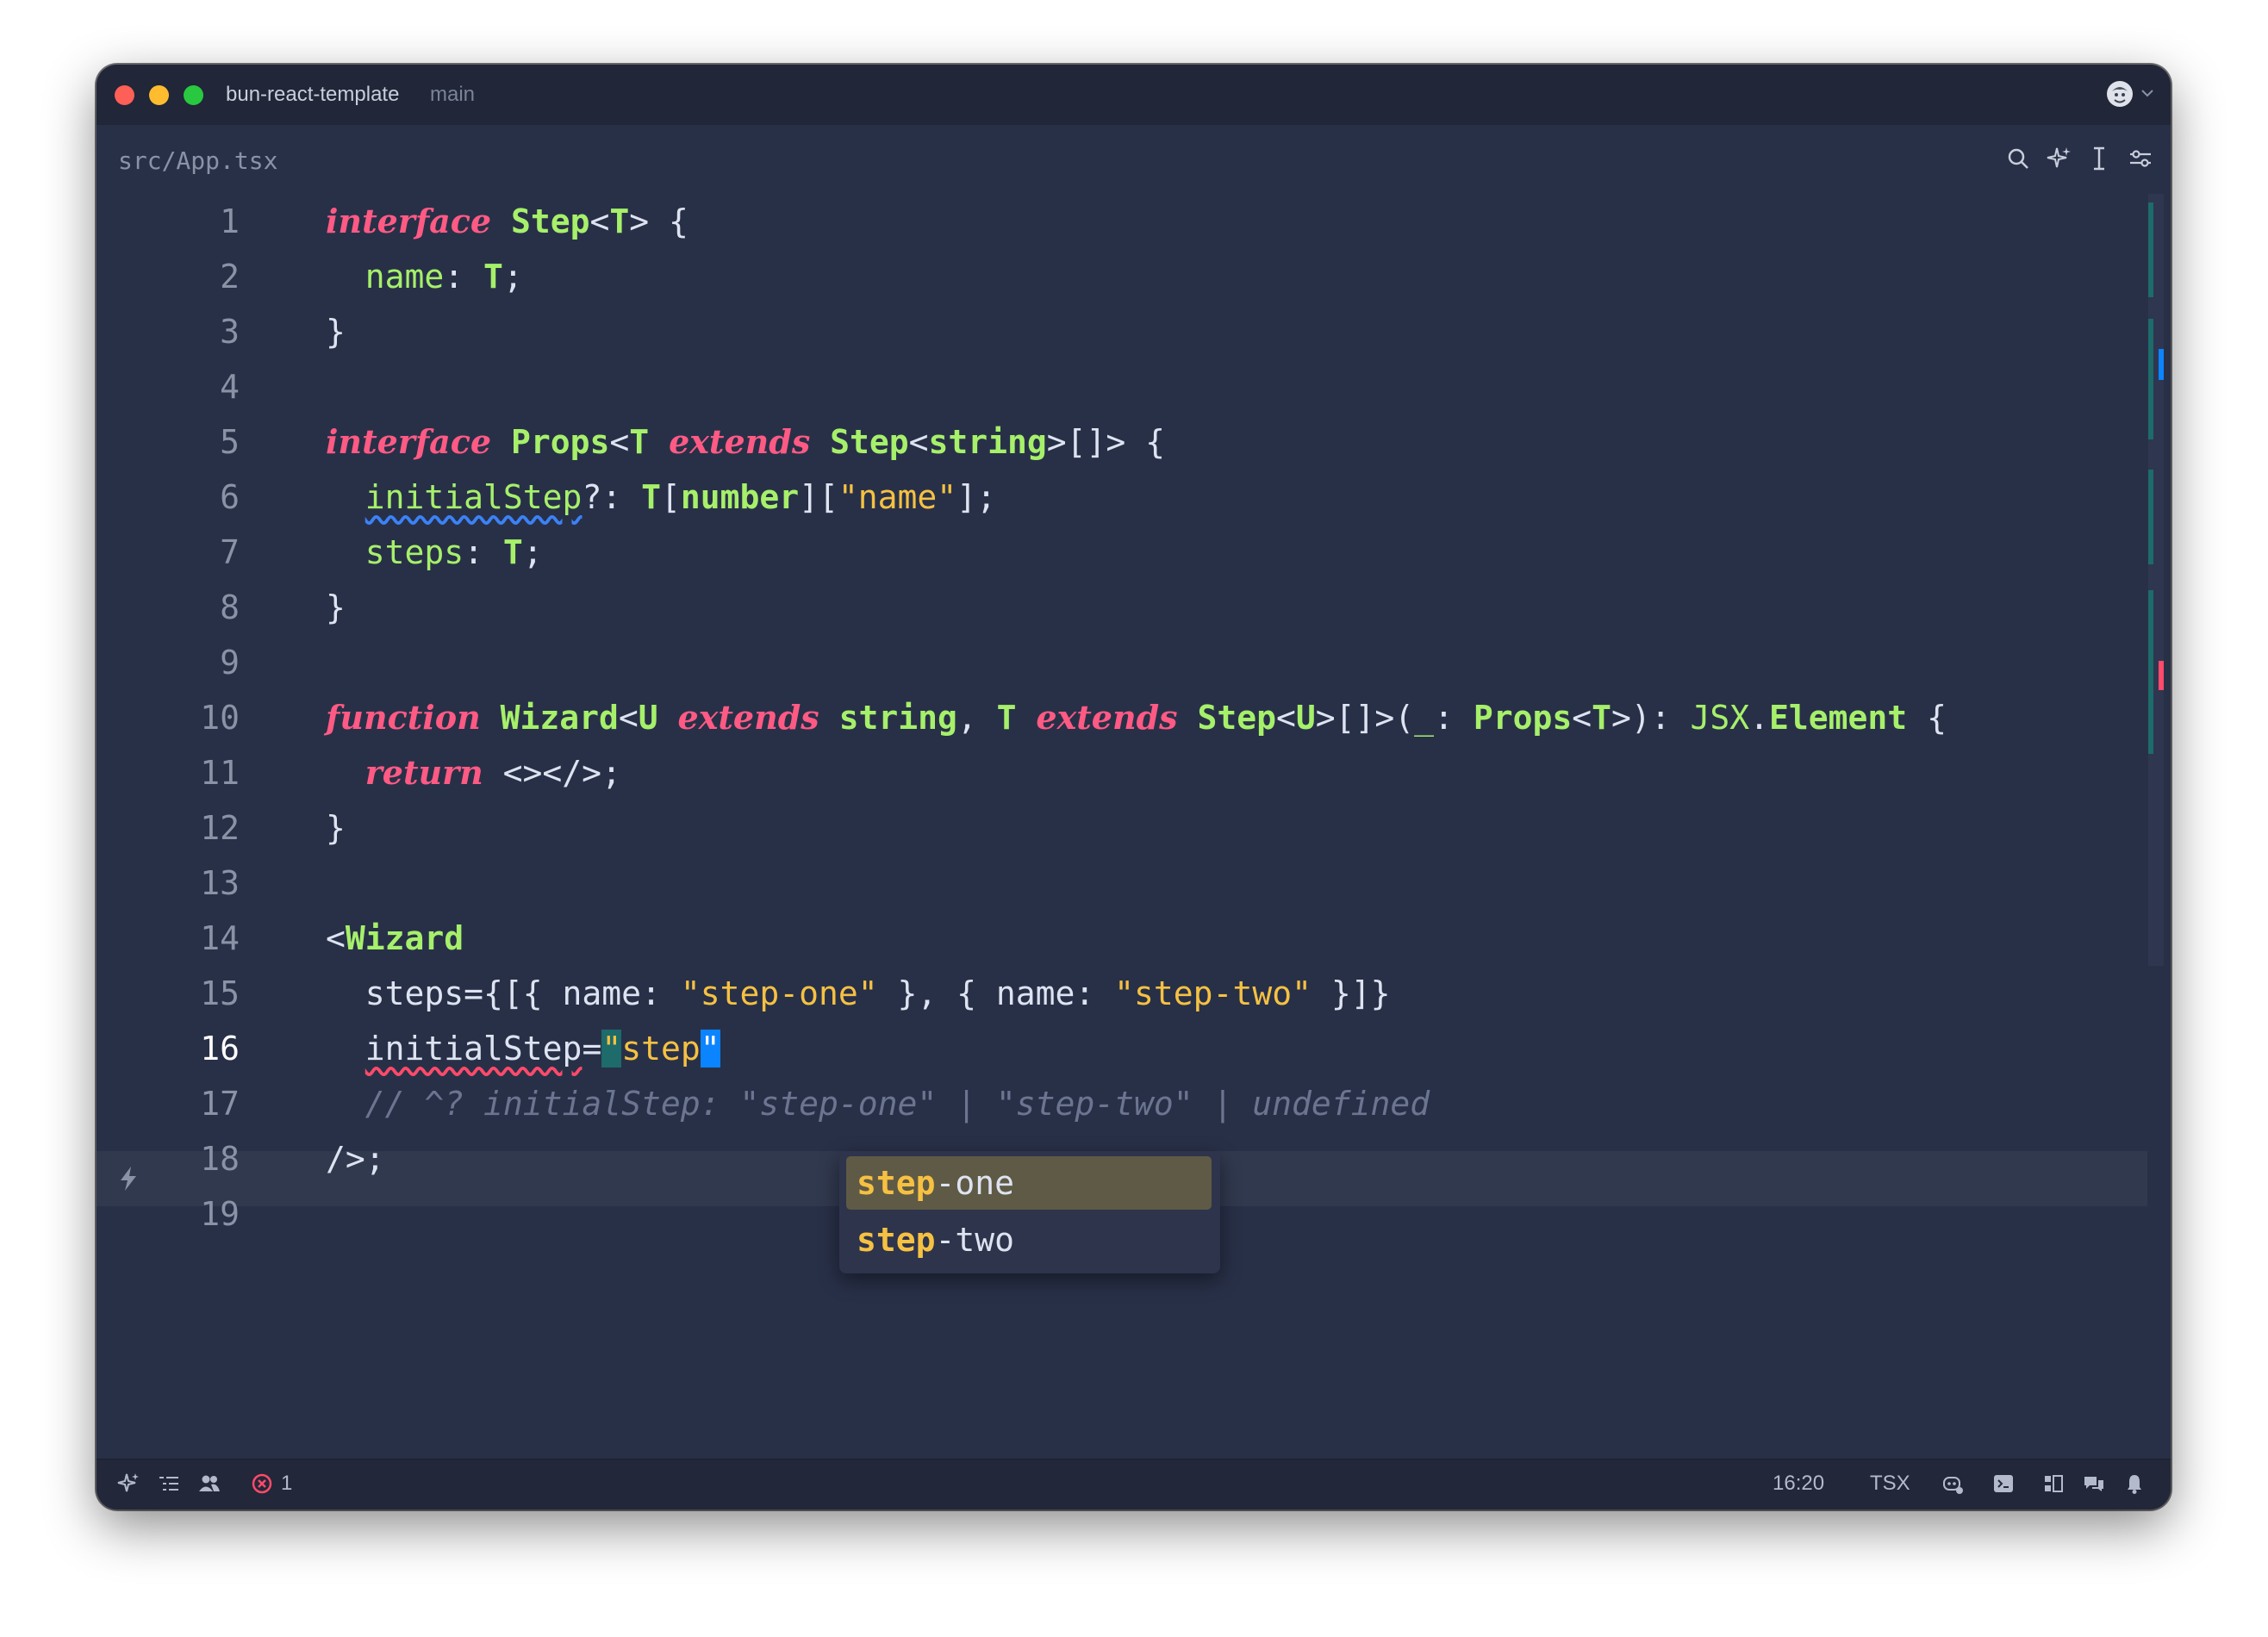 The image size is (2268, 1637). Describe the element at coordinates (2094, 1484) in the screenshot. I see `chat-icon` at that location.